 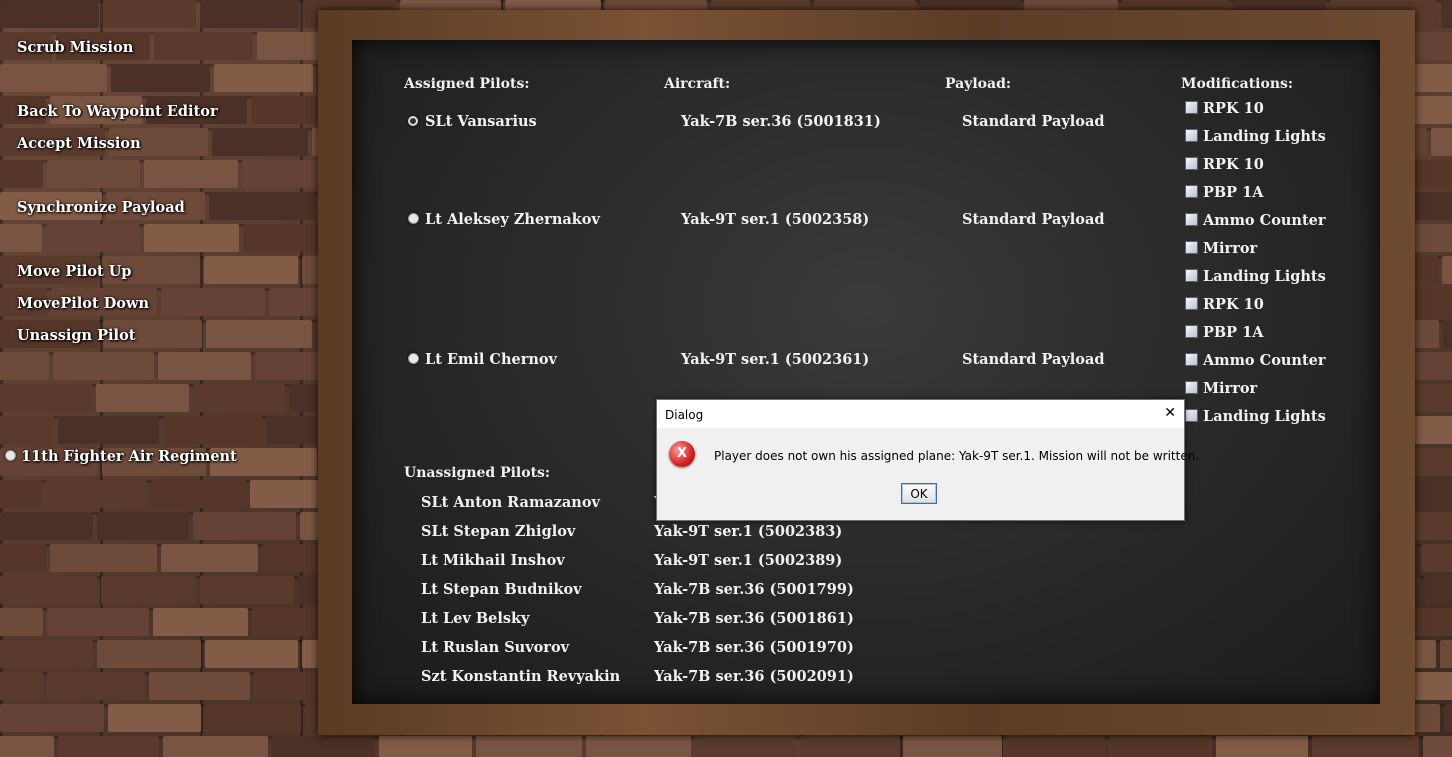 I want to click on unassigned-pilots-header: Unassigned Pilots:, so click(x=477, y=473).